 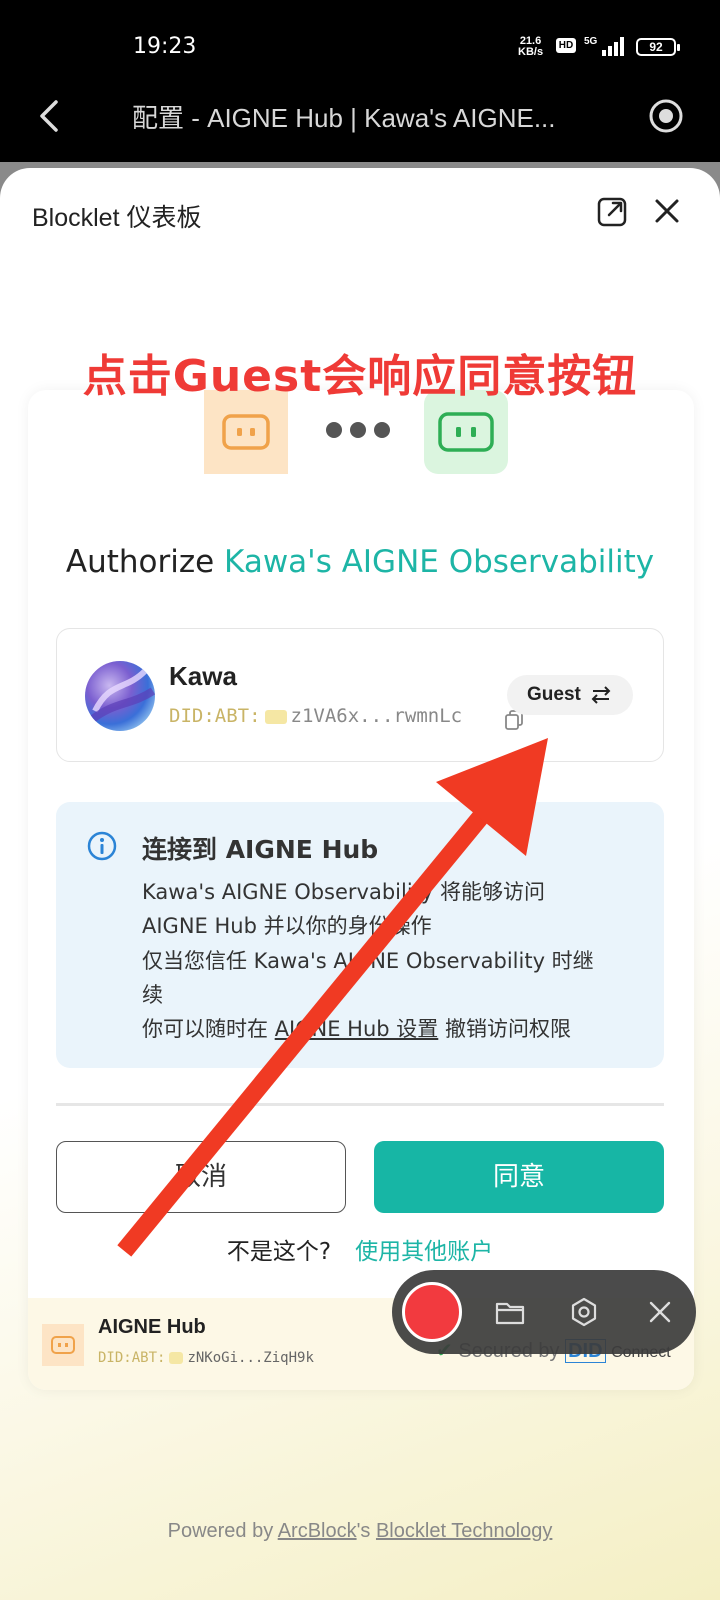 I want to click on authorize-prefix: Authorize, so click(x=145, y=562).